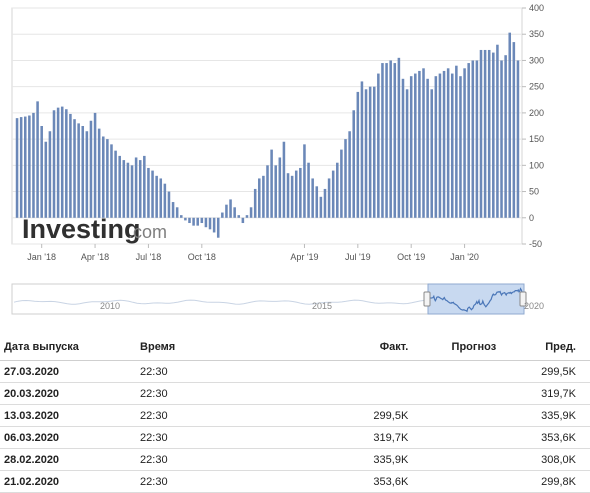 This screenshot has width=590, height=493. What do you see at coordinates (534, 306) in the screenshot?
I see `navigator-label-2020: 2020` at bounding box center [534, 306].